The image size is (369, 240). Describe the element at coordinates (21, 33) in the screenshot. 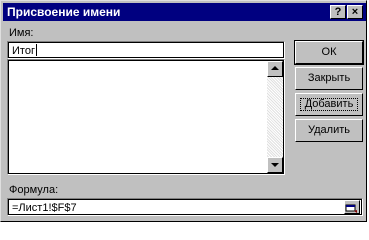

I see `name-label: Имя:` at that location.